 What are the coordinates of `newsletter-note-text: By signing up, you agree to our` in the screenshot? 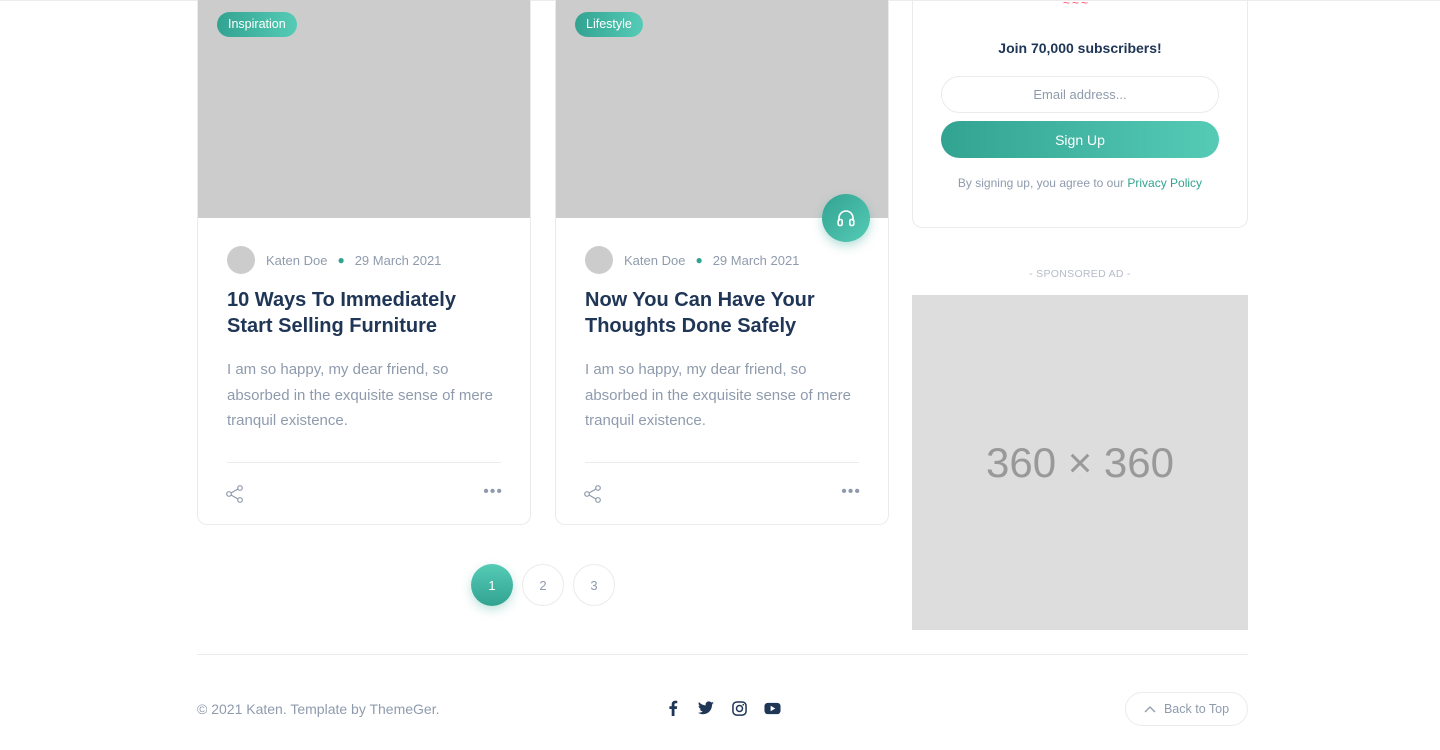 It's located at (1041, 183).